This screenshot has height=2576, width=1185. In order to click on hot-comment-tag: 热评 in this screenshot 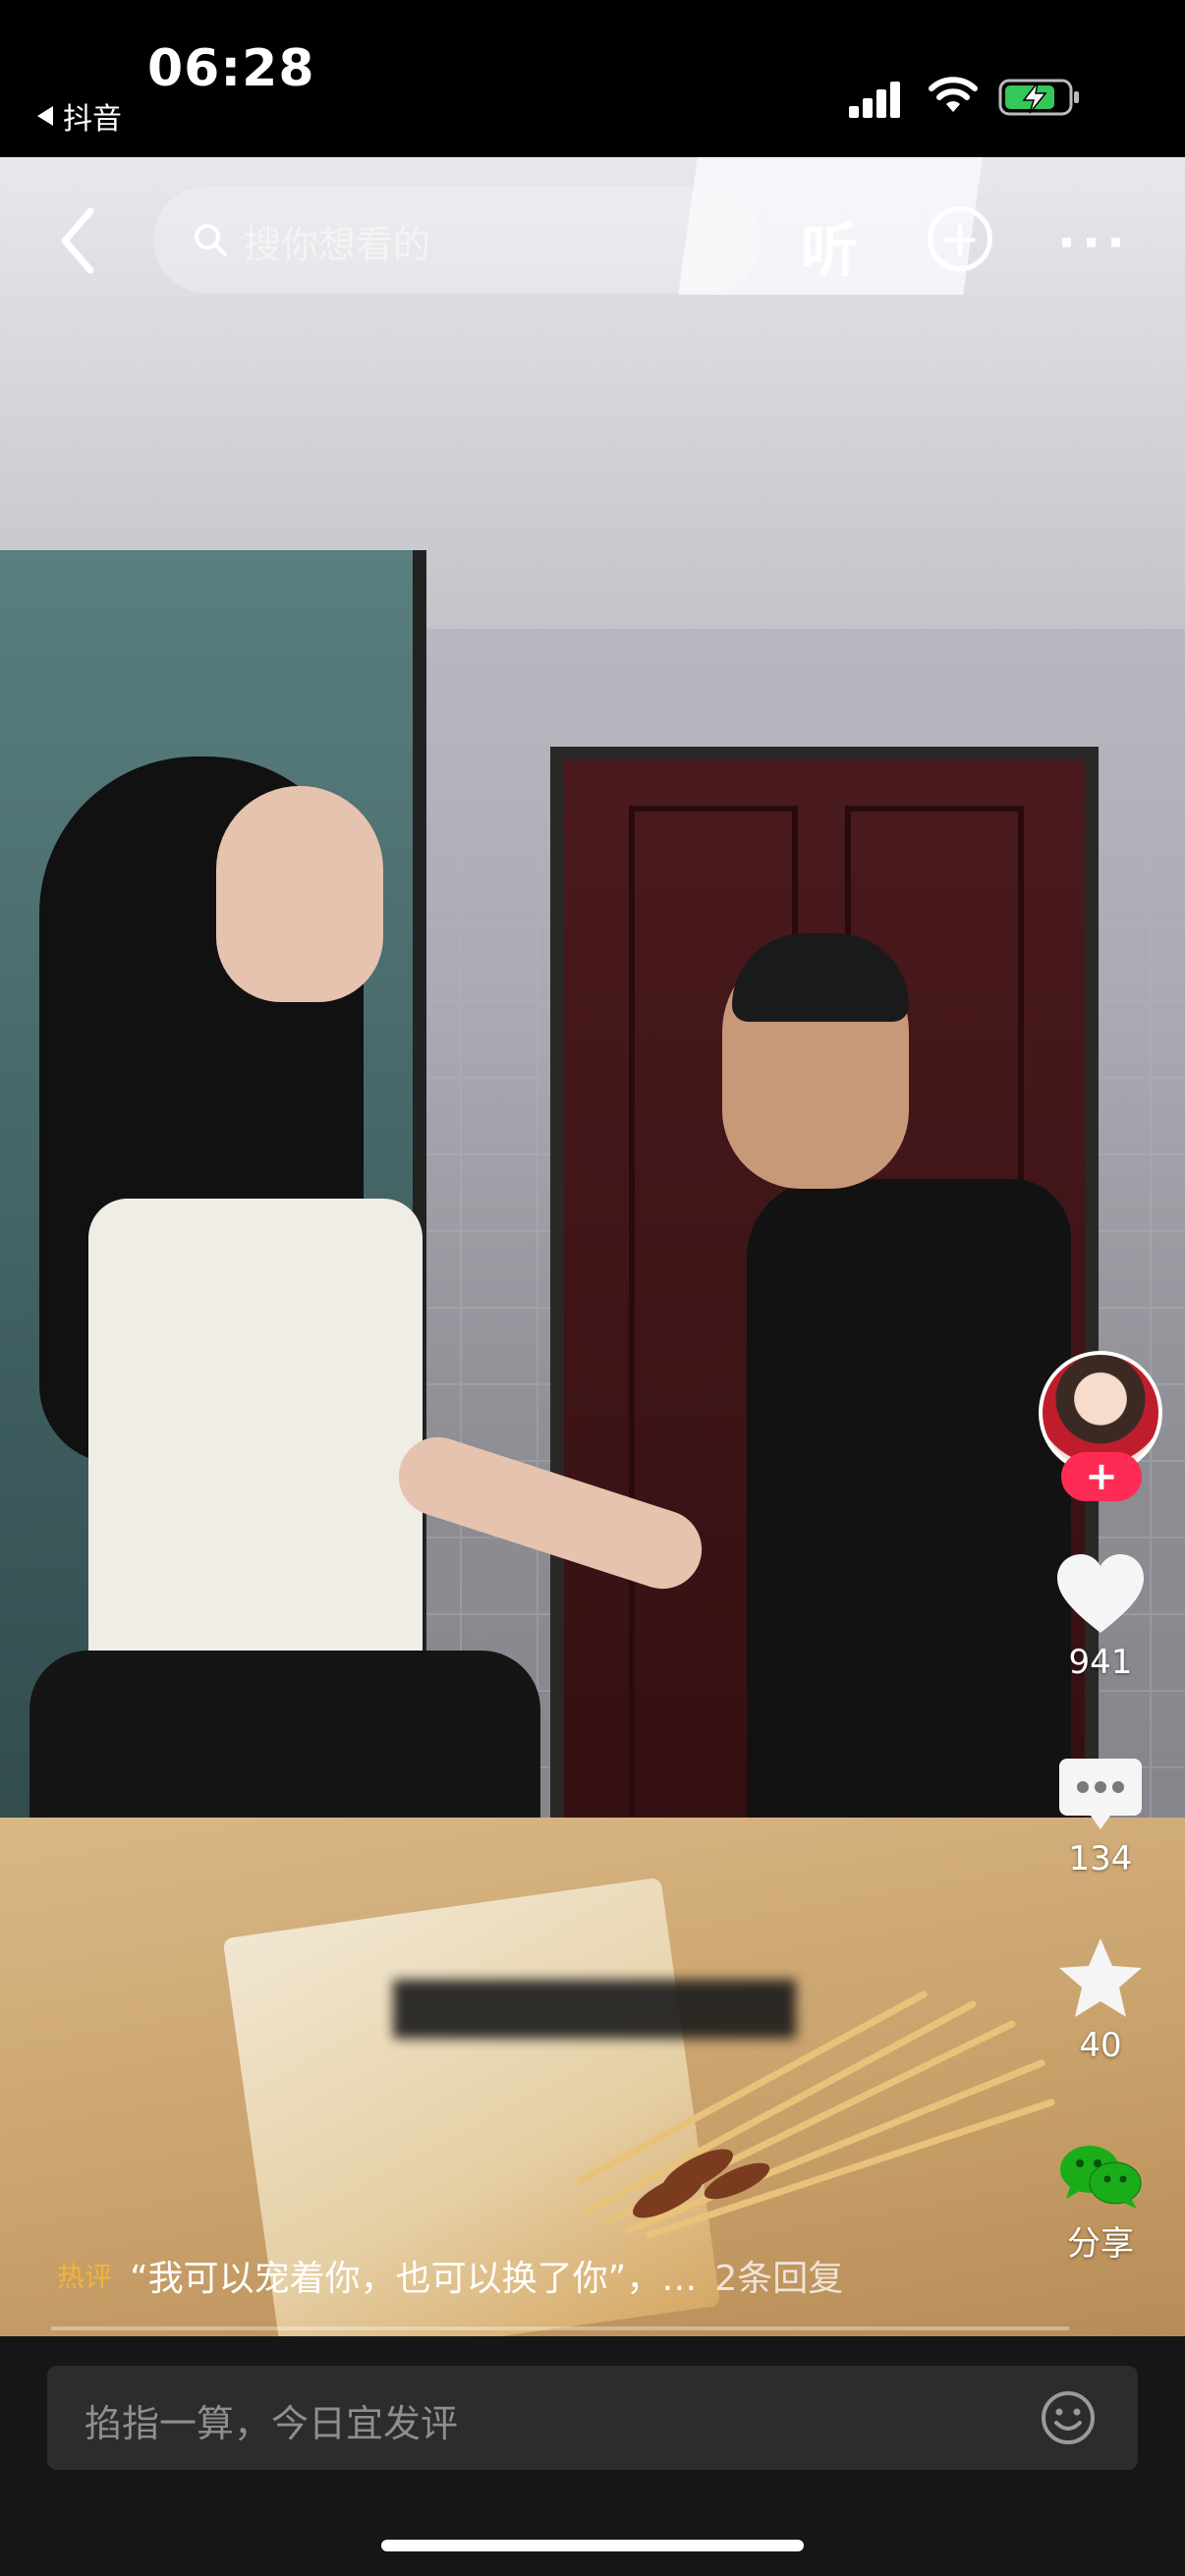, I will do `click(85, 2277)`.